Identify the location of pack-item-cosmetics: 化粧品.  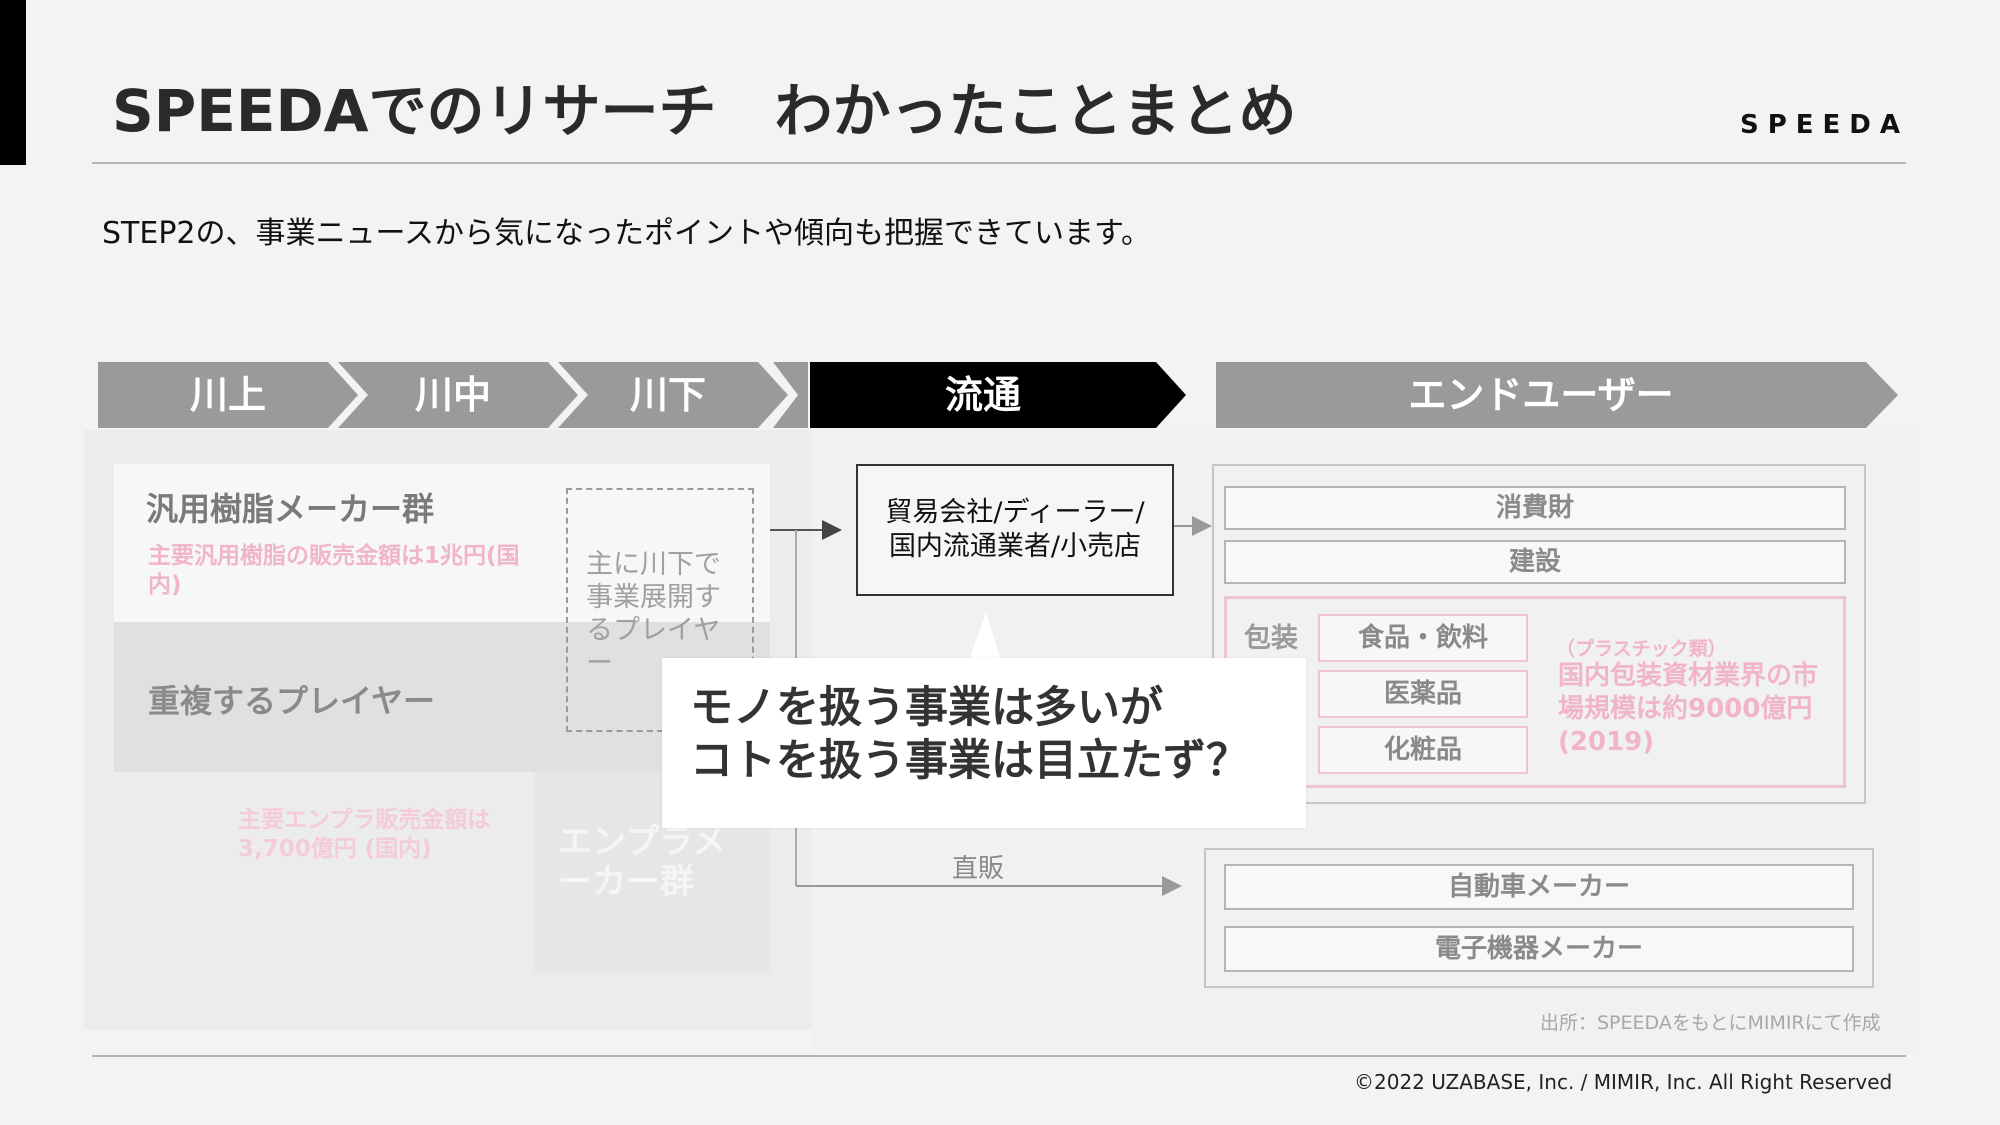
(1423, 750).